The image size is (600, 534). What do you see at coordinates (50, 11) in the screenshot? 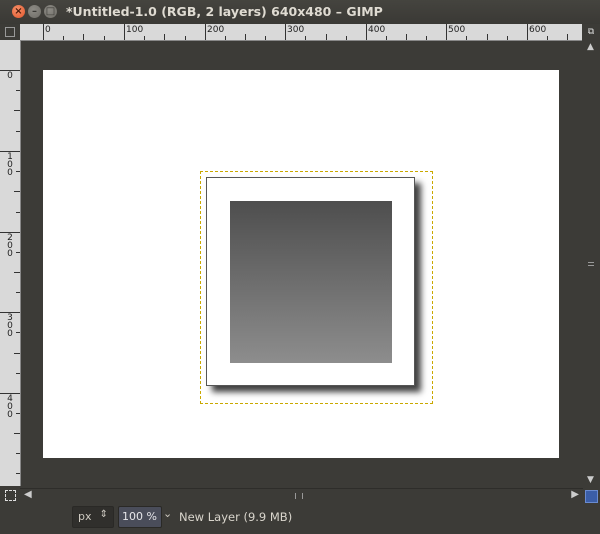
I see `maximize-window-button: □` at bounding box center [50, 11].